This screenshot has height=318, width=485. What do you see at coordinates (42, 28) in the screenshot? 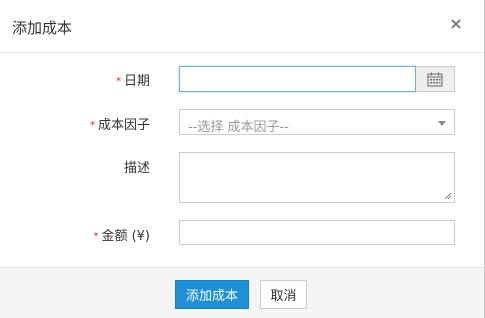
I see `dialog-title: 添加成本` at bounding box center [42, 28].